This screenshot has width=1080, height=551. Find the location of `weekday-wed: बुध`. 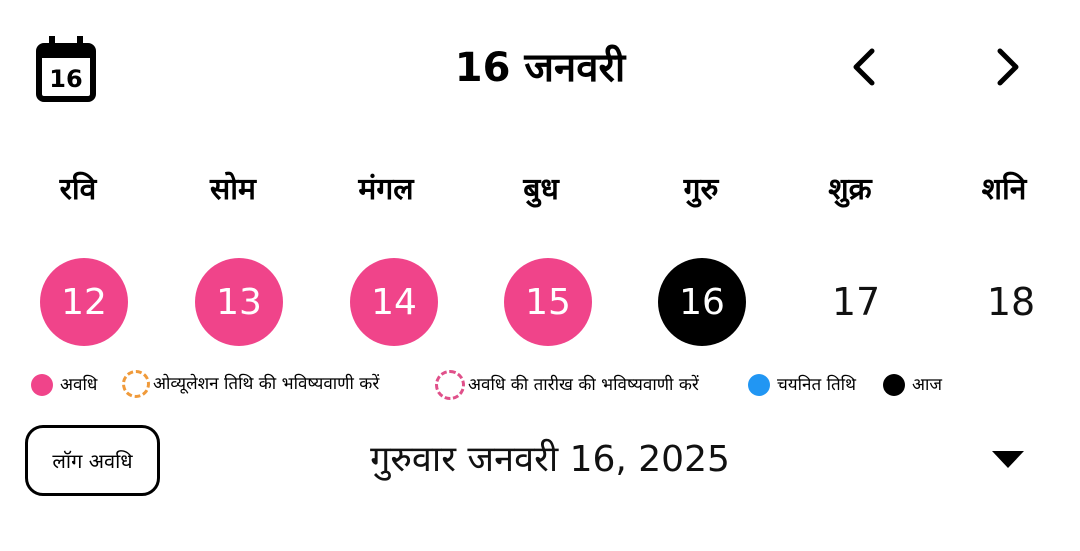

weekday-wed: बुध is located at coordinates (541, 189).